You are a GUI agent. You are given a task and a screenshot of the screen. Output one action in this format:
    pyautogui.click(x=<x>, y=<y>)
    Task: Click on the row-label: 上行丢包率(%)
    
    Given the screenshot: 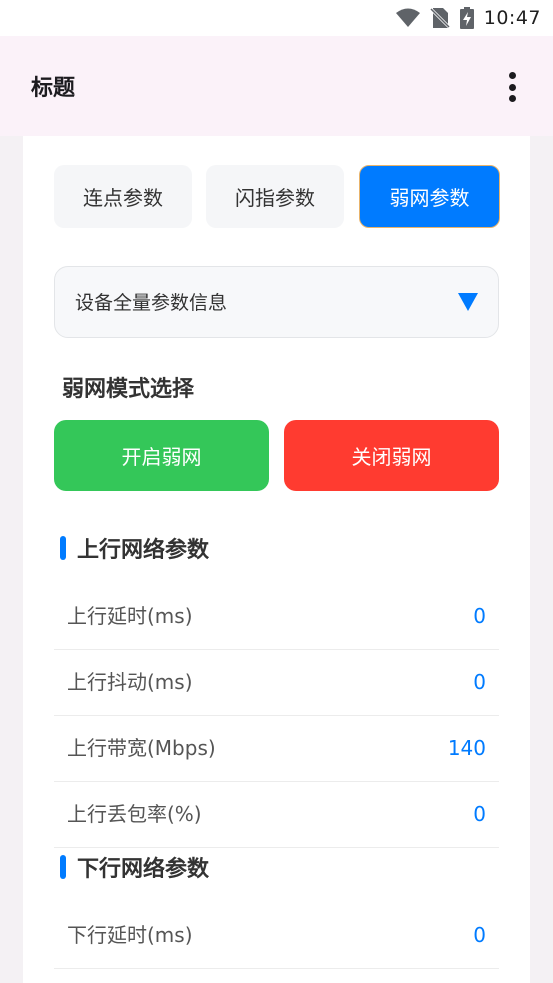 What is the action you would take?
    pyautogui.click(x=134, y=814)
    